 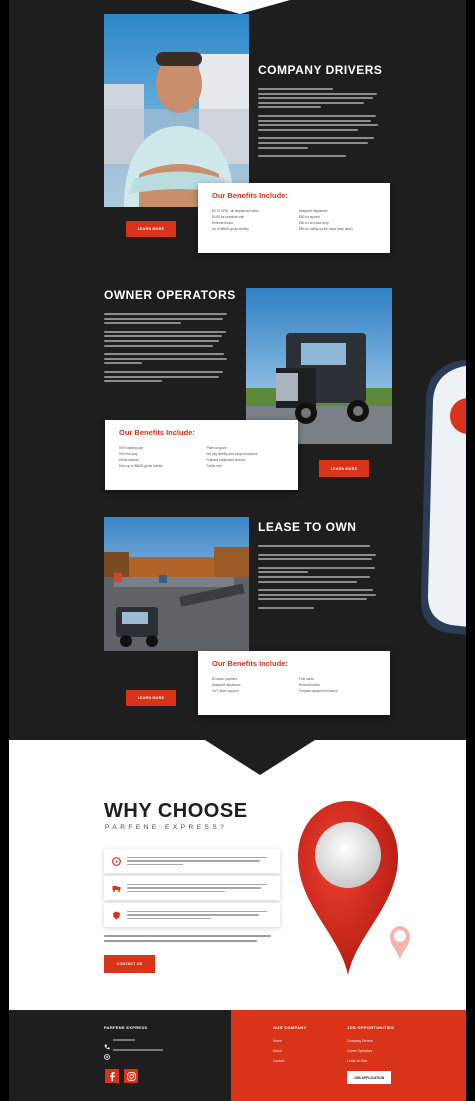 I want to click on footer-brand: PARFENE EXPRESS, so click(x=126, y=1027).